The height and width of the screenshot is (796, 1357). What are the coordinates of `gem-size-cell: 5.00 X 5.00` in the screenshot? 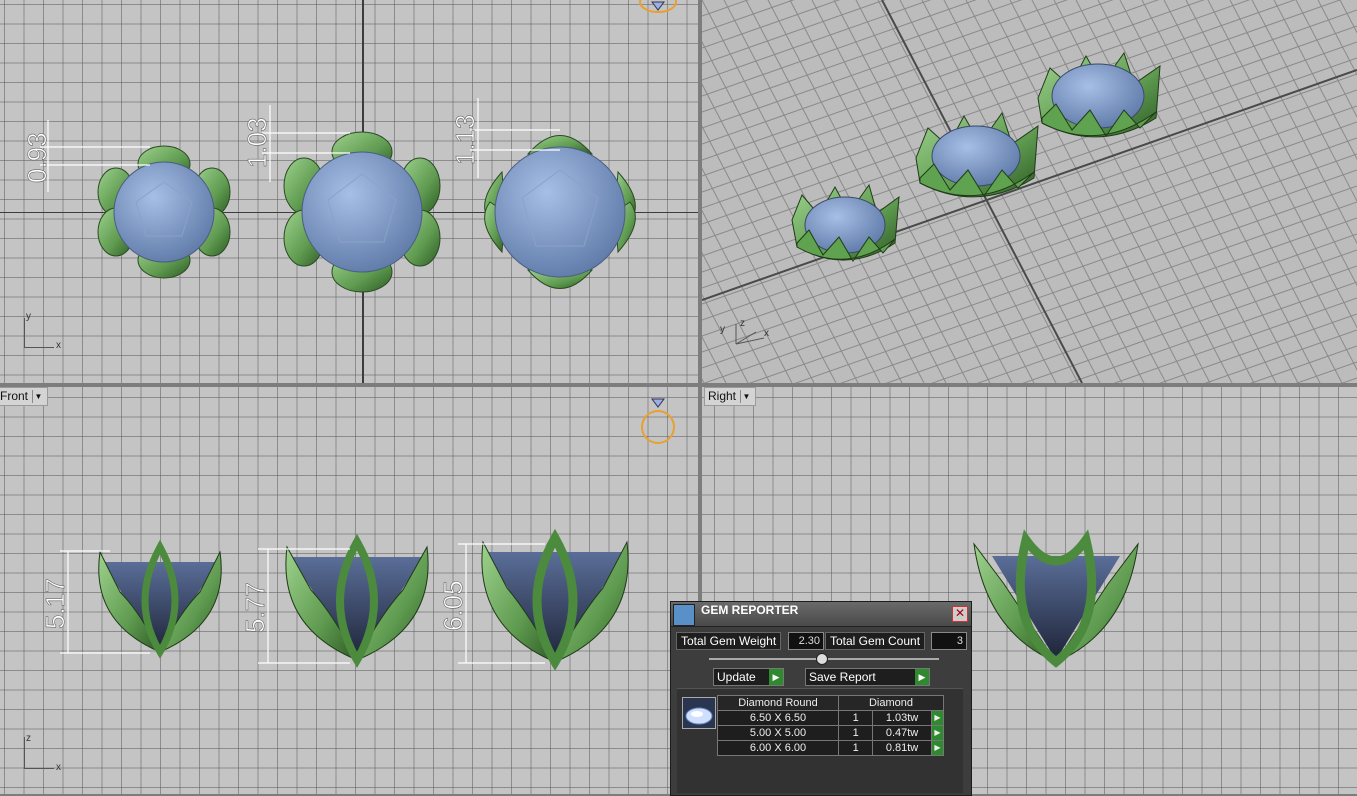 It's located at (778, 733).